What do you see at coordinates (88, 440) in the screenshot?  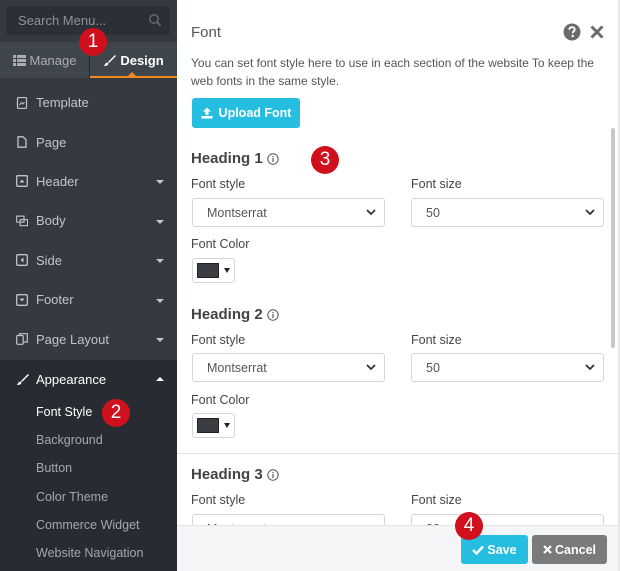 I see `submenu-item-background: Background` at bounding box center [88, 440].